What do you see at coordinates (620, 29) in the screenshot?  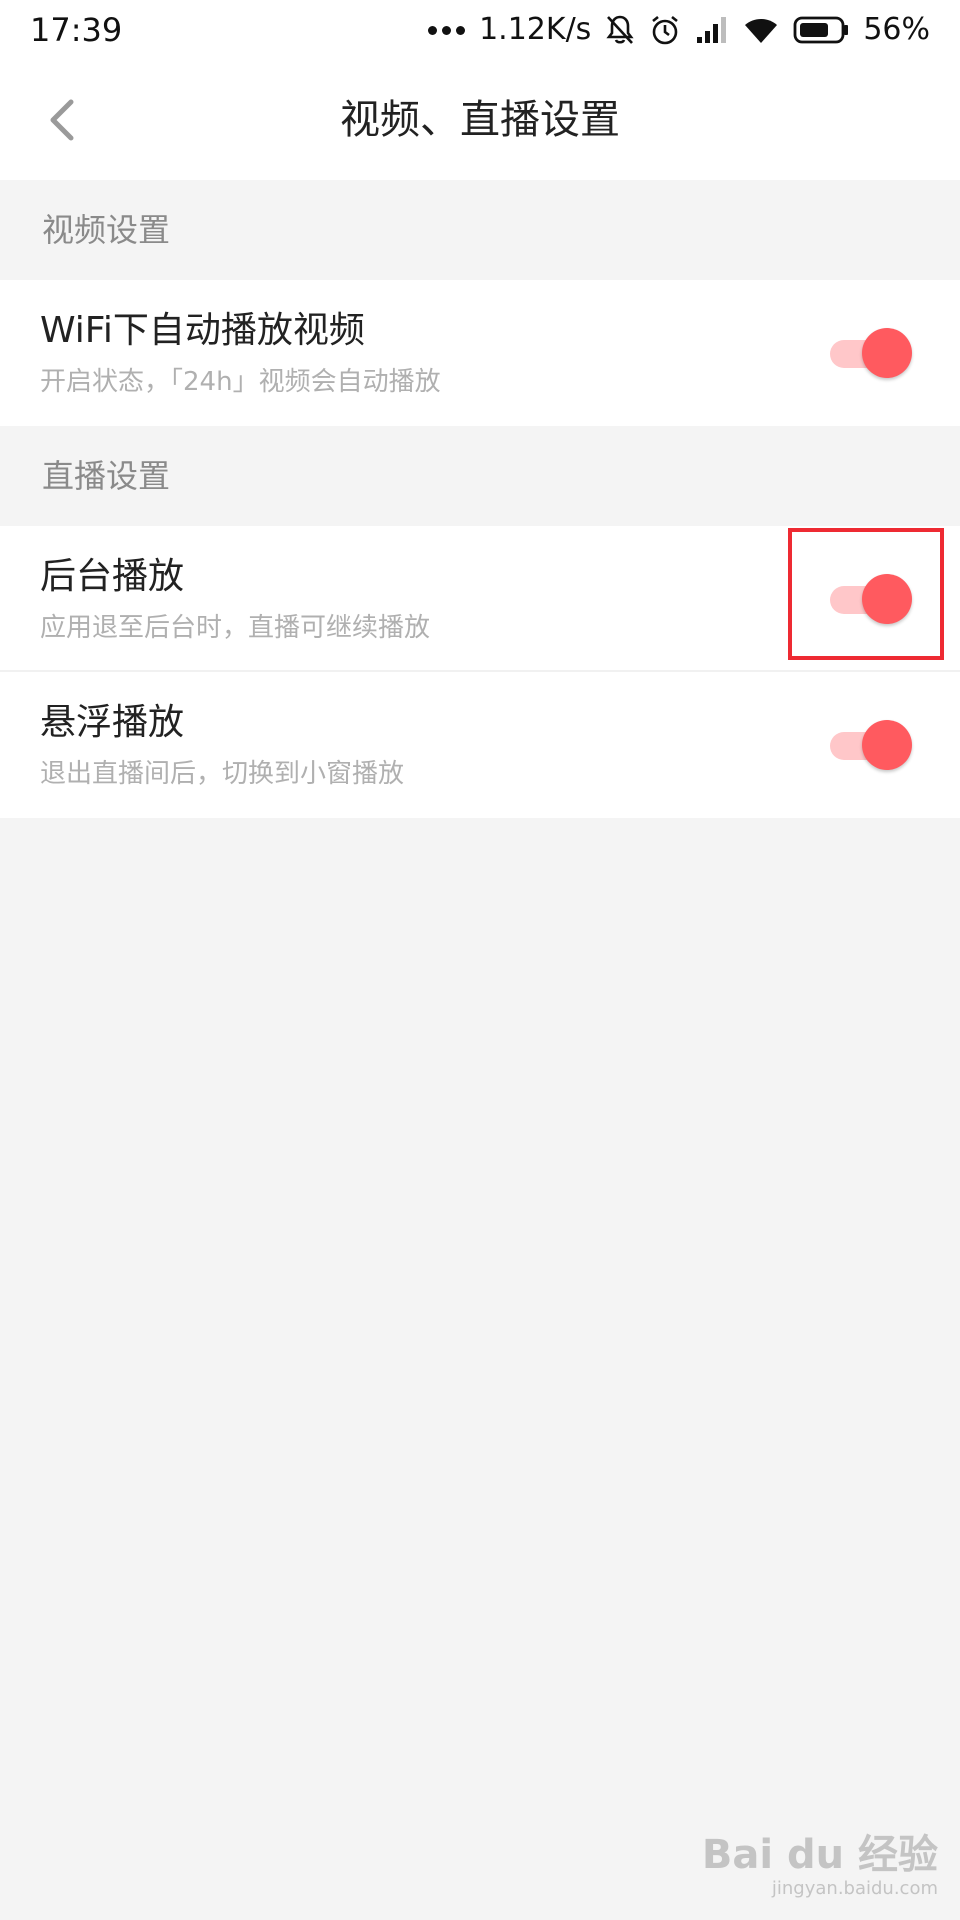 I see `bell-muted-icon` at bounding box center [620, 29].